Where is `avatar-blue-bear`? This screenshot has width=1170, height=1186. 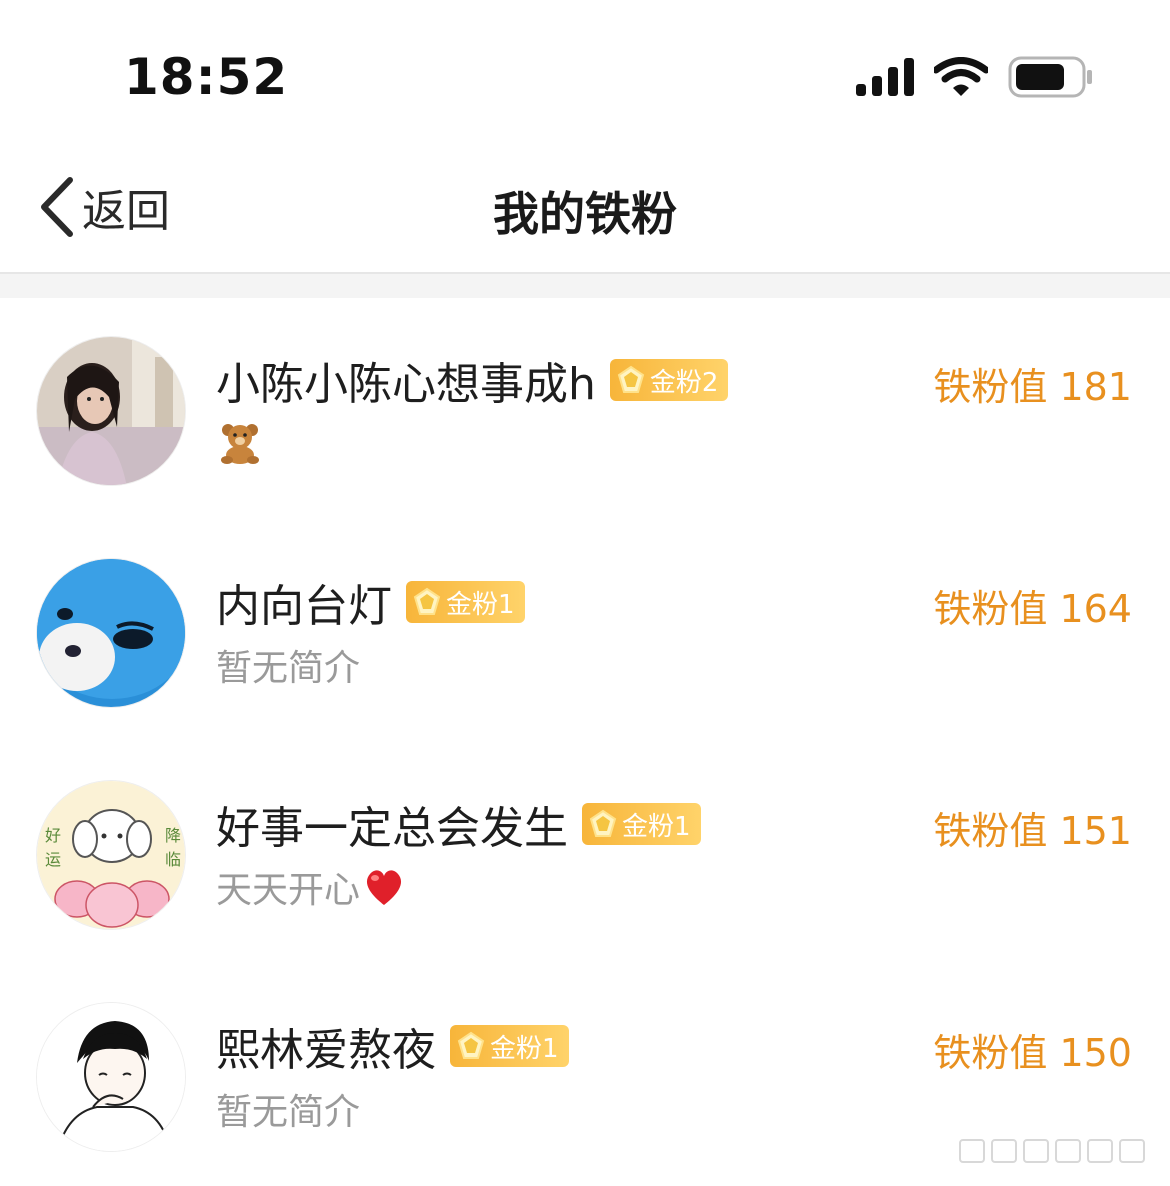
avatar-blue-bear is located at coordinates (111, 633).